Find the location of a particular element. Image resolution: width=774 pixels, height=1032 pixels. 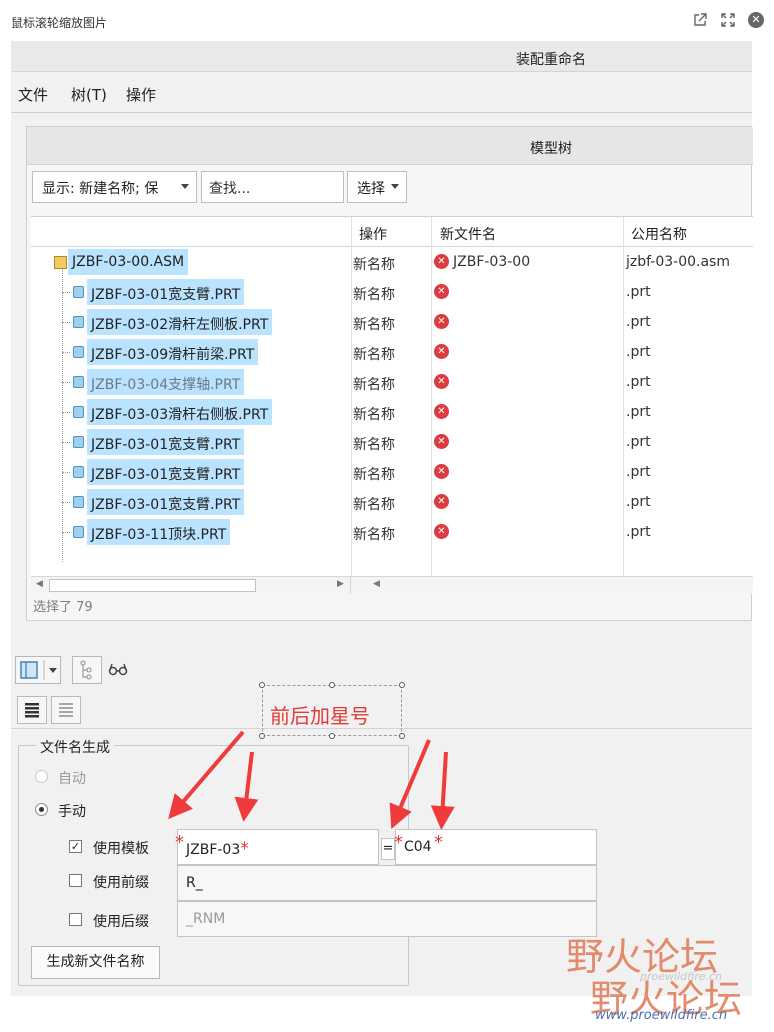

select-dropdown: 选择 is located at coordinates (377, 187).